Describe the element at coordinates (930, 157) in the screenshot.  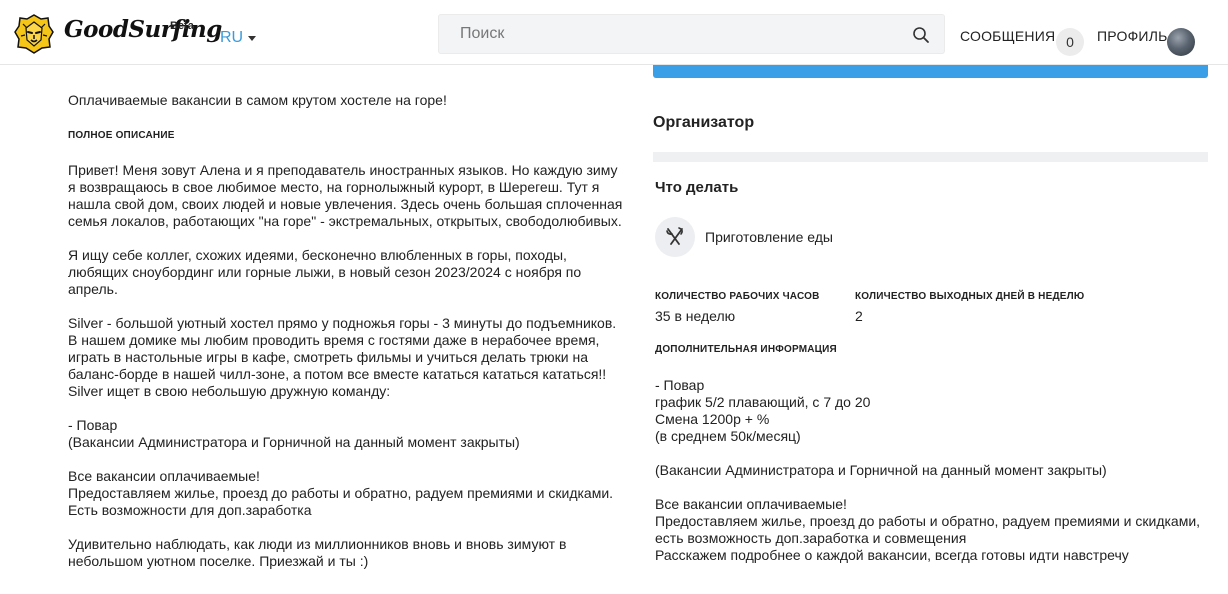
I see `section-divider` at that location.